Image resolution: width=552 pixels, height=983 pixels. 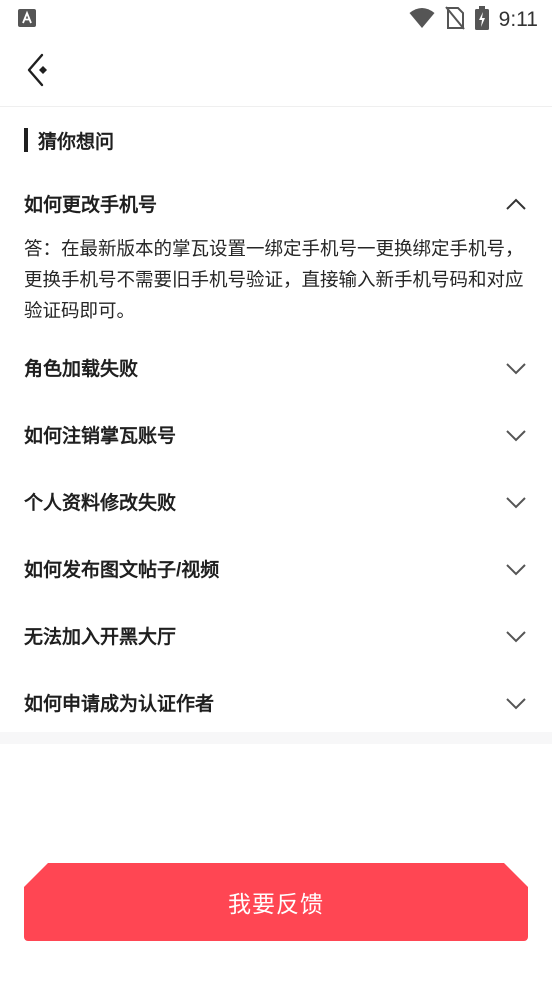 What do you see at coordinates (516, 204) in the screenshot?
I see `chevron-up-icon` at bounding box center [516, 204].